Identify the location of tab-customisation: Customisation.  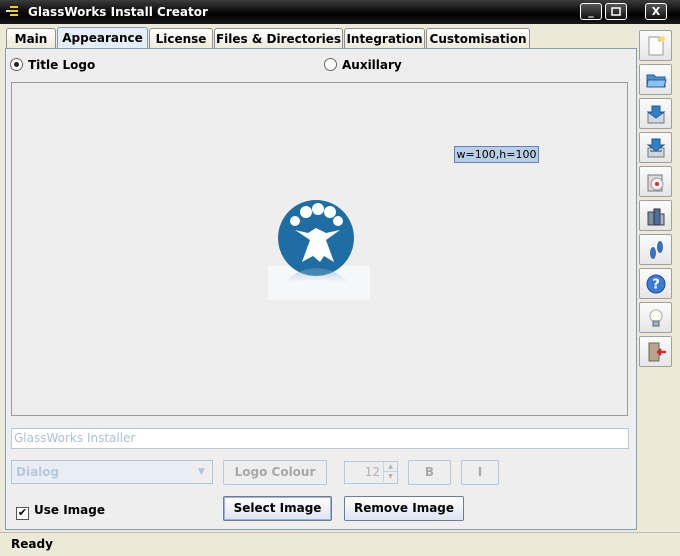
(478, 38).